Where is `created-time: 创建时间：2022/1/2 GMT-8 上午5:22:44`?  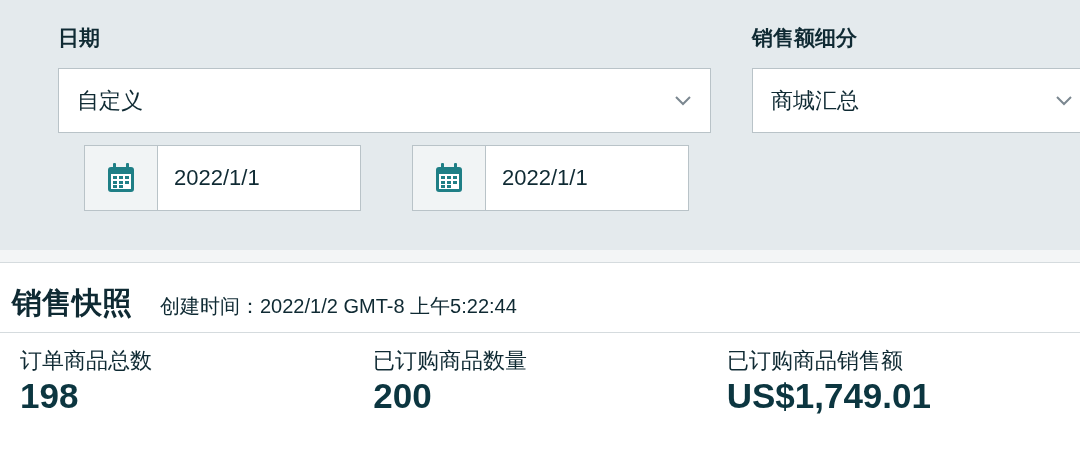
created-time: 创建时间：2022/1/2 GMT-8 上午5:22:44 is located at coordinates (338, 306).